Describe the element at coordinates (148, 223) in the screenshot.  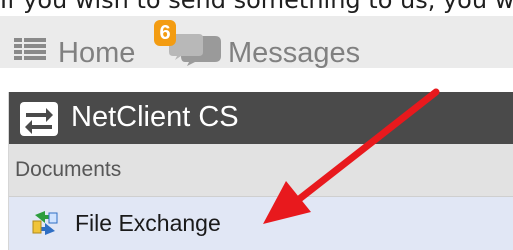
I see `menu-item-label: File Exchange` at that location.